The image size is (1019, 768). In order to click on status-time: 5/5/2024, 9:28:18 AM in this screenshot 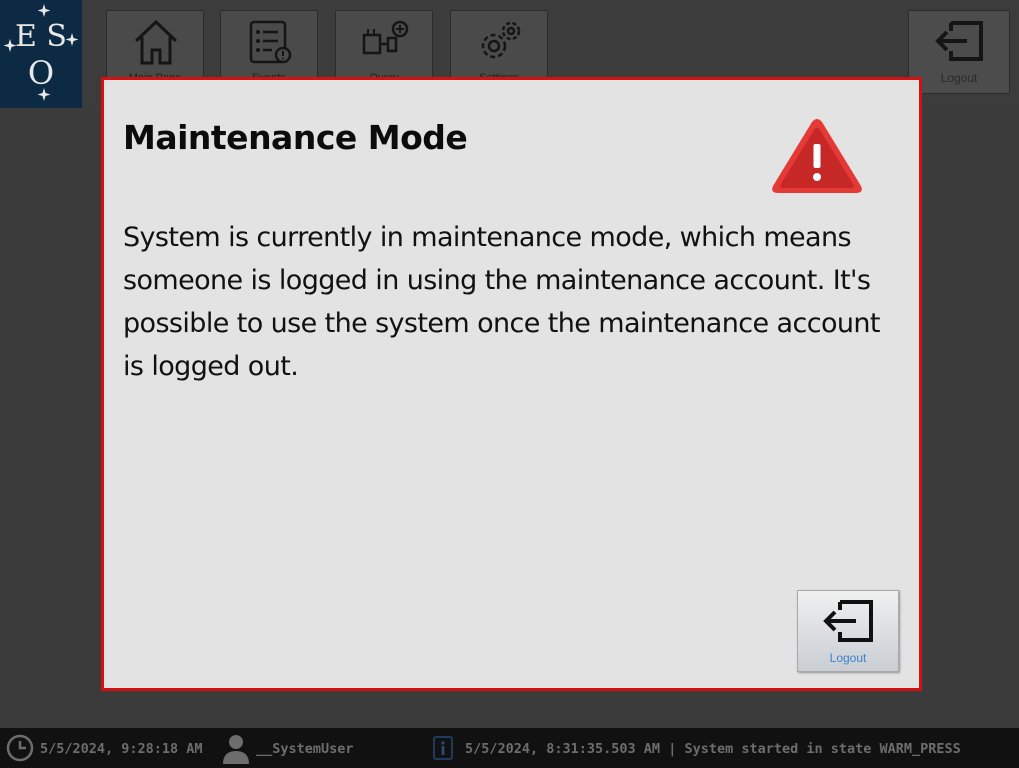, I will do `click(121, 749)`.